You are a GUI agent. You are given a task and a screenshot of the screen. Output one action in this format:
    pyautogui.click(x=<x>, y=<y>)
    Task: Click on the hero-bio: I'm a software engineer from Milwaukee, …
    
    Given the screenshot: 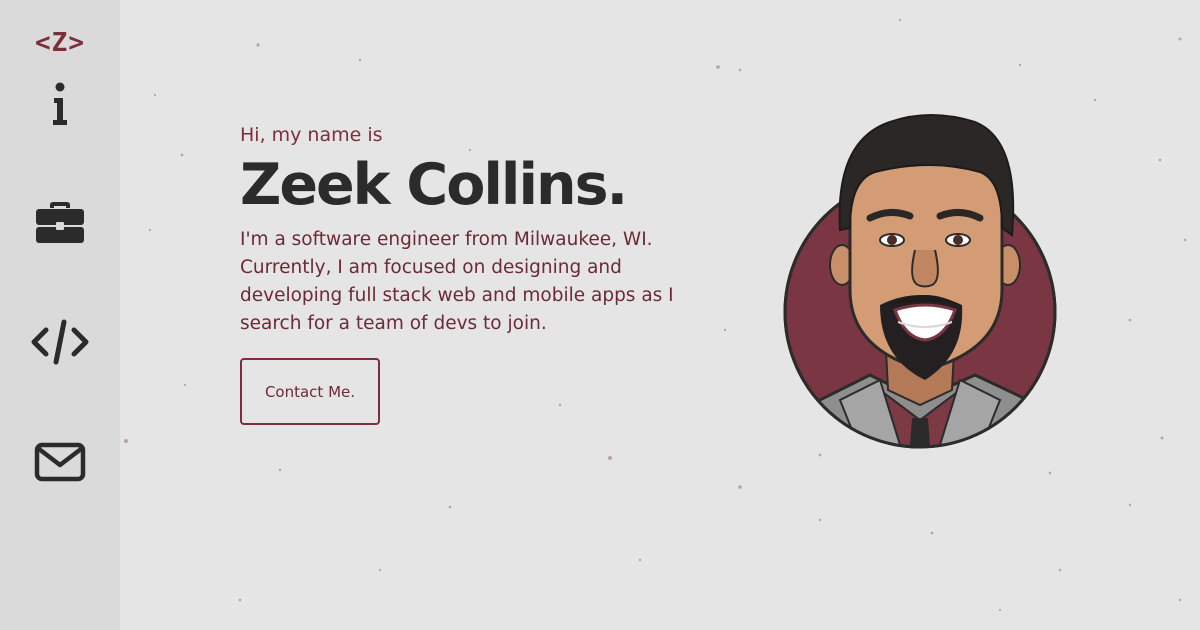 What is the action you would take?
    pyautogui.click(x=457, y=281)
    